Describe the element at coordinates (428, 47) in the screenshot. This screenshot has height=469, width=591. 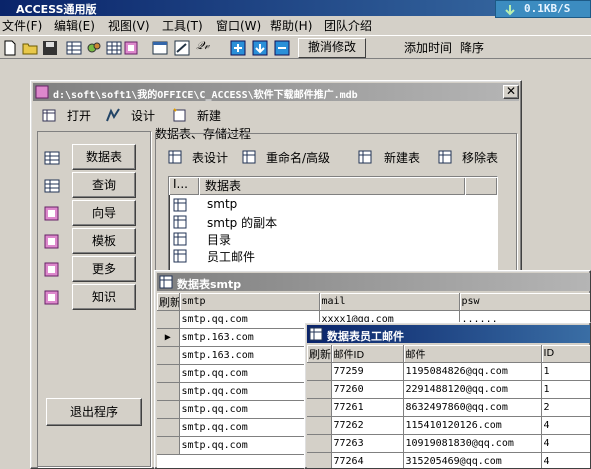
I see `add-time-button: 添加时间` at that location.